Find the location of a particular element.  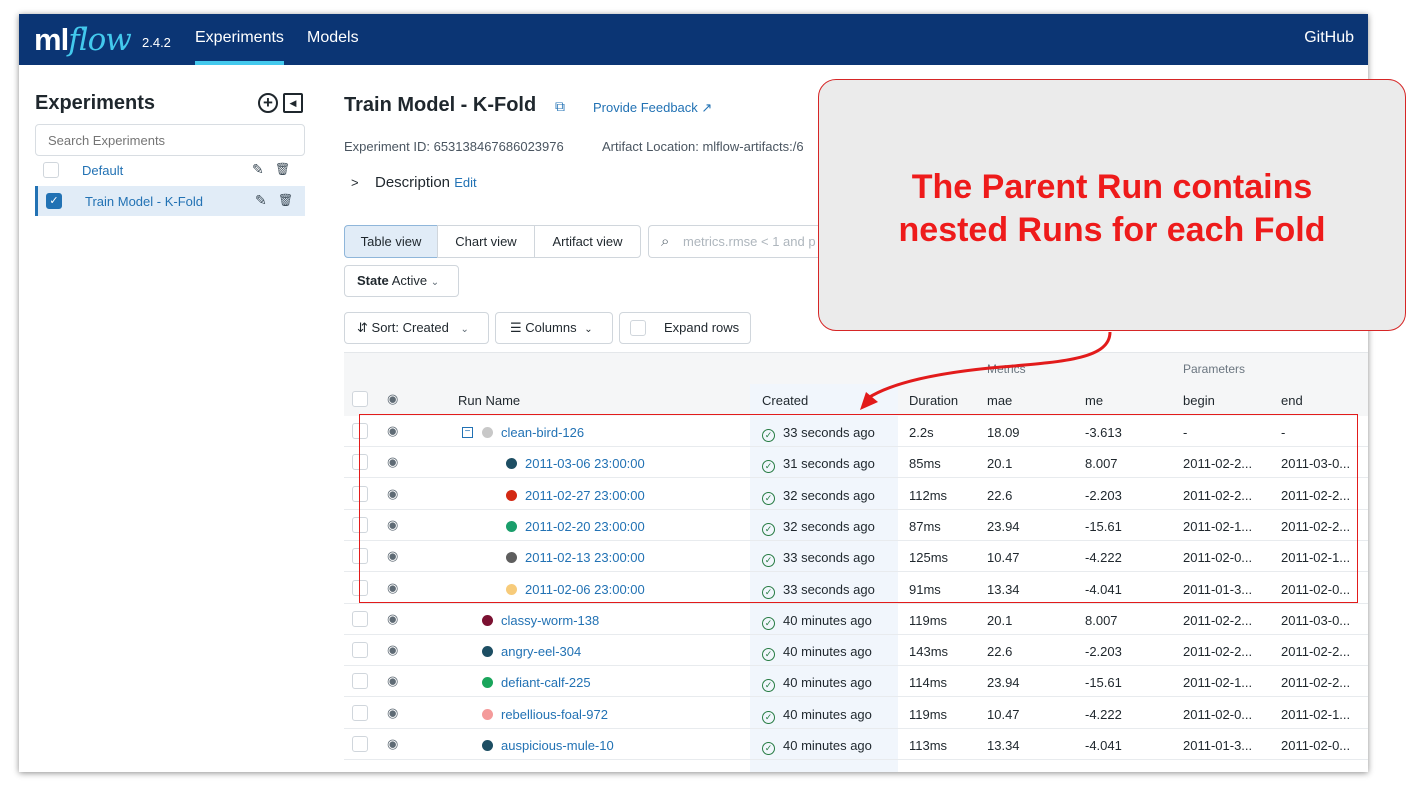

duration-cell: 113ms is located at coordinates (928, 745).